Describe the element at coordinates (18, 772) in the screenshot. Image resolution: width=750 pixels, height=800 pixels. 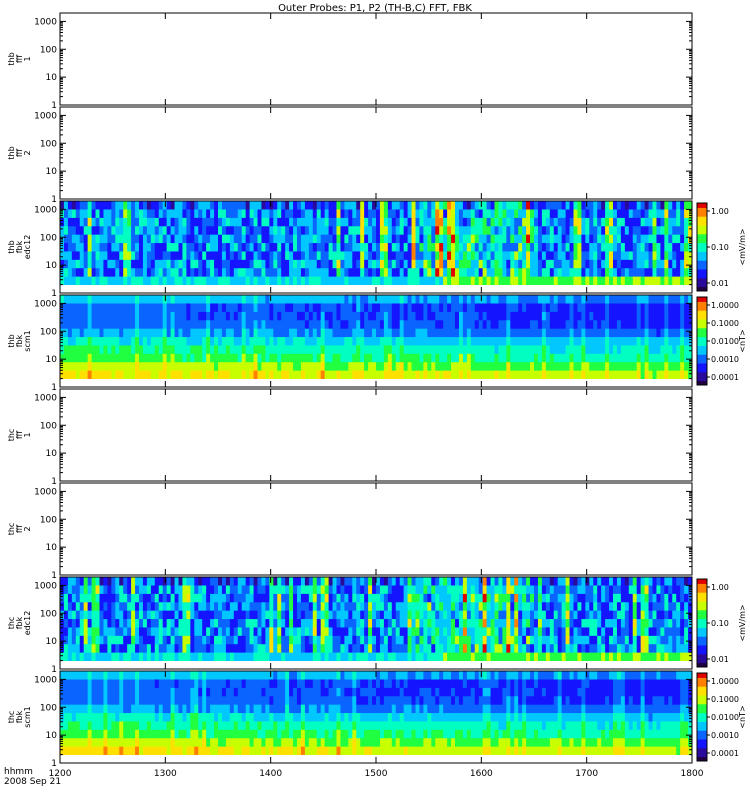
I see `x-axis-label-hhmm: hhmm` at that location.